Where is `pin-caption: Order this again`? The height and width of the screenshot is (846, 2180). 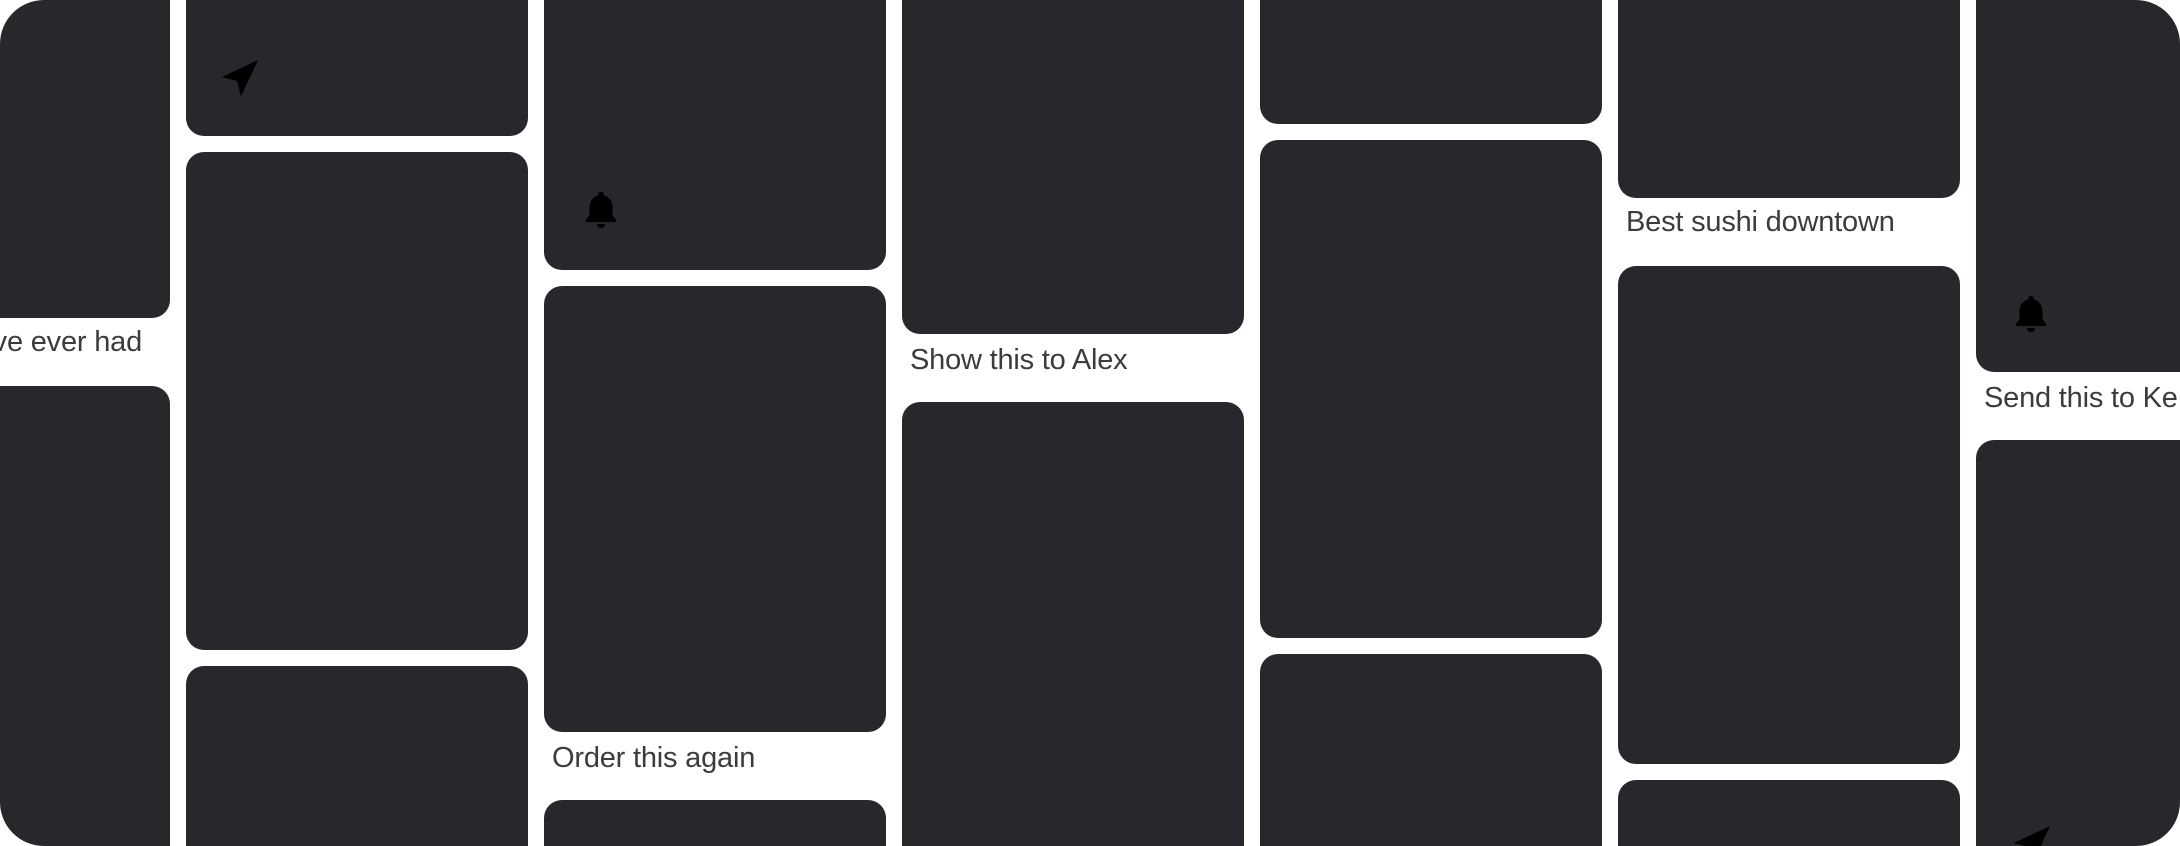 pin-caption: Order this again is located at coordinates (654, 758).